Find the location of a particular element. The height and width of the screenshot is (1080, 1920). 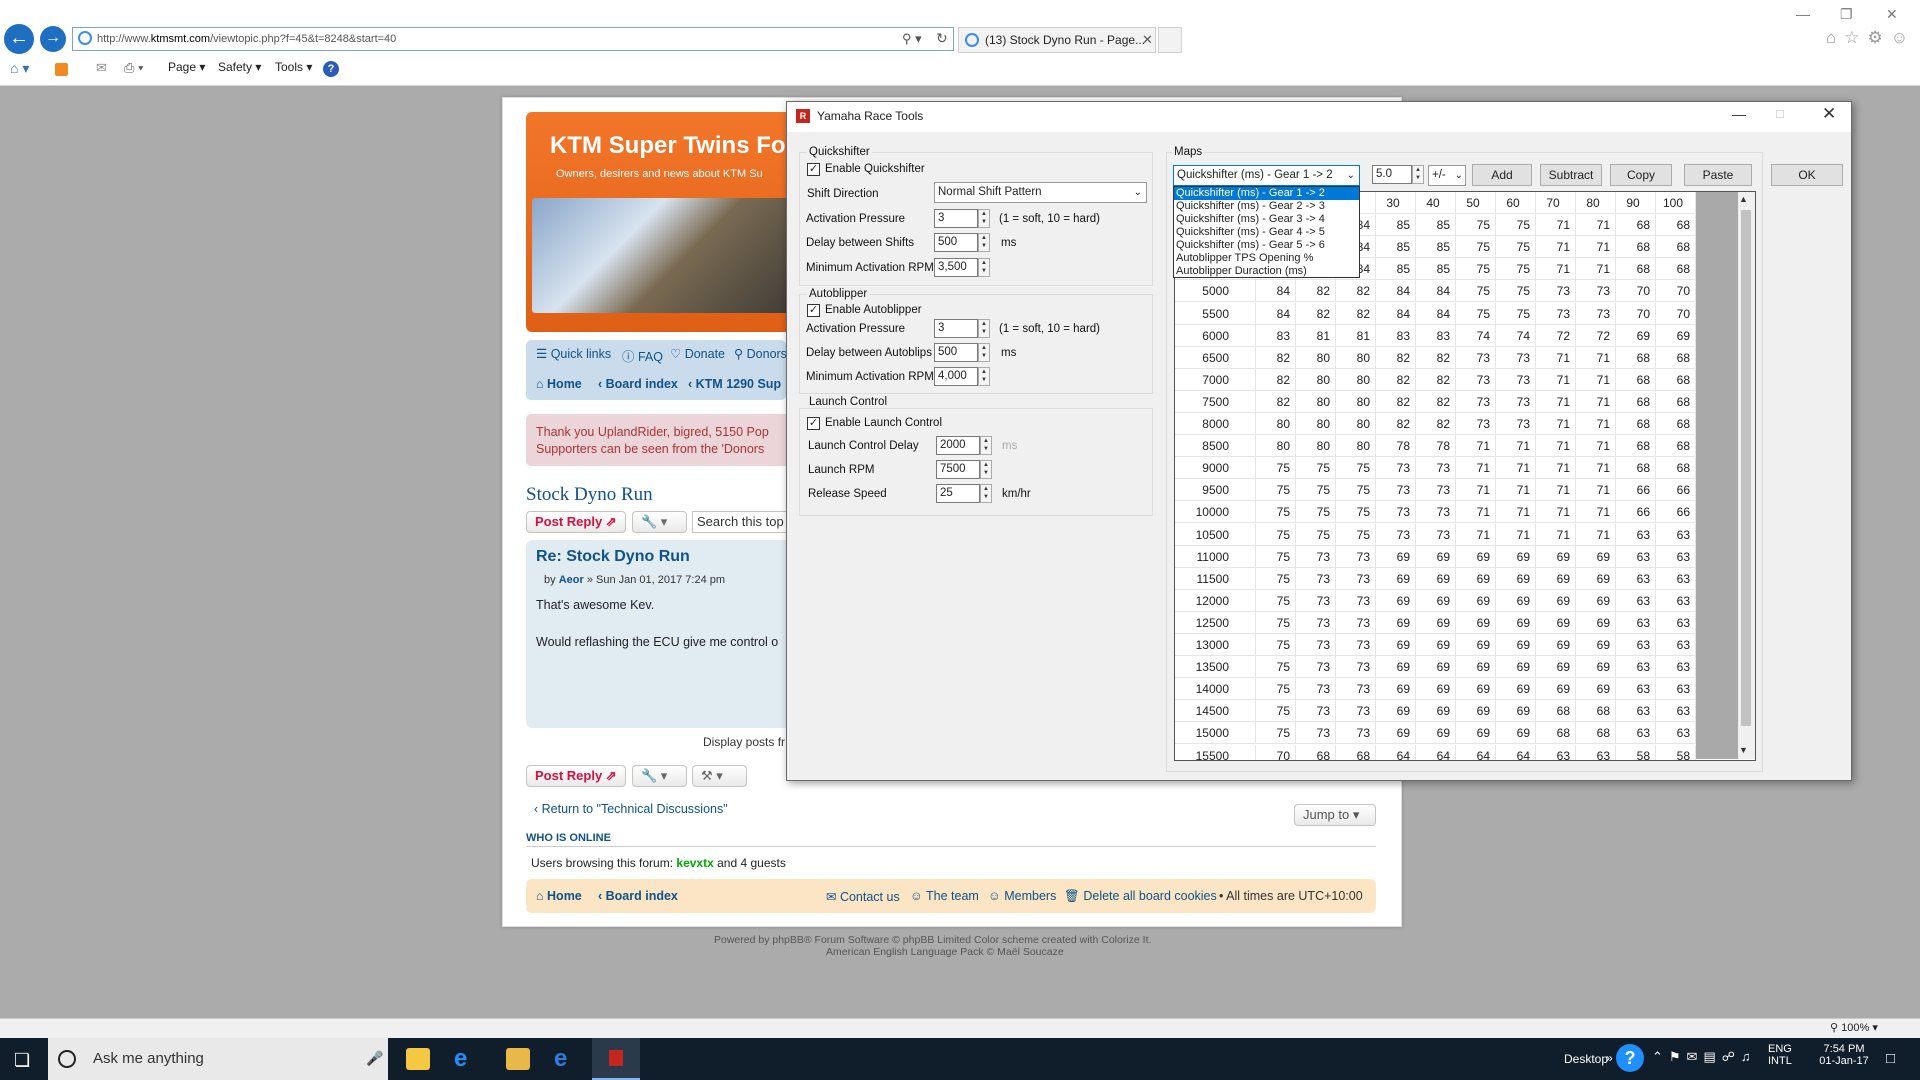

map-table-scrollbar: ▲ ▼ is located at coordinates (1746, 475).